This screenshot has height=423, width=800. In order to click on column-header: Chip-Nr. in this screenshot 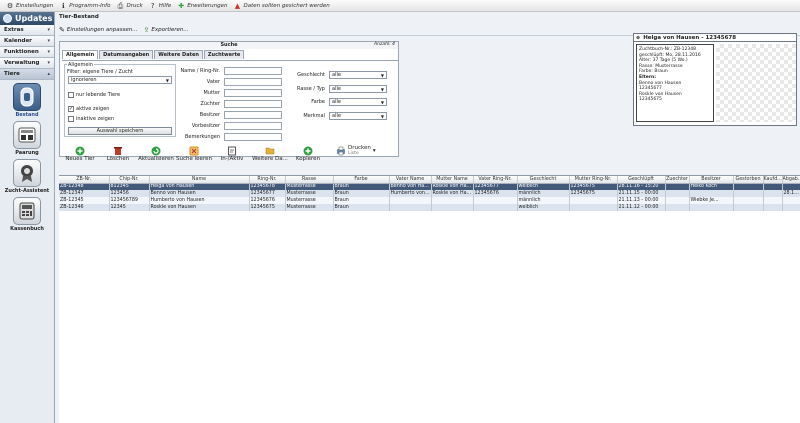, I will do `click(129, 180)`.